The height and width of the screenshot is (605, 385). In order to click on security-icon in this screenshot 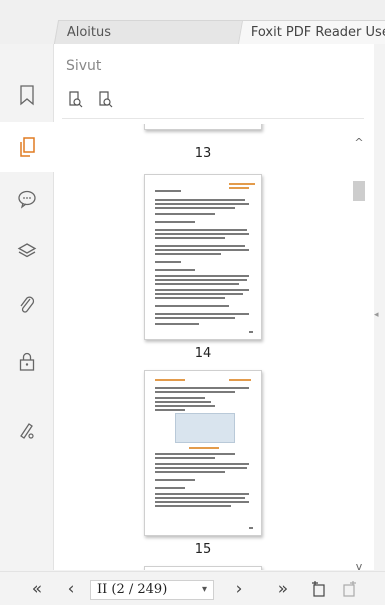, I will do `click(27, 361)`.